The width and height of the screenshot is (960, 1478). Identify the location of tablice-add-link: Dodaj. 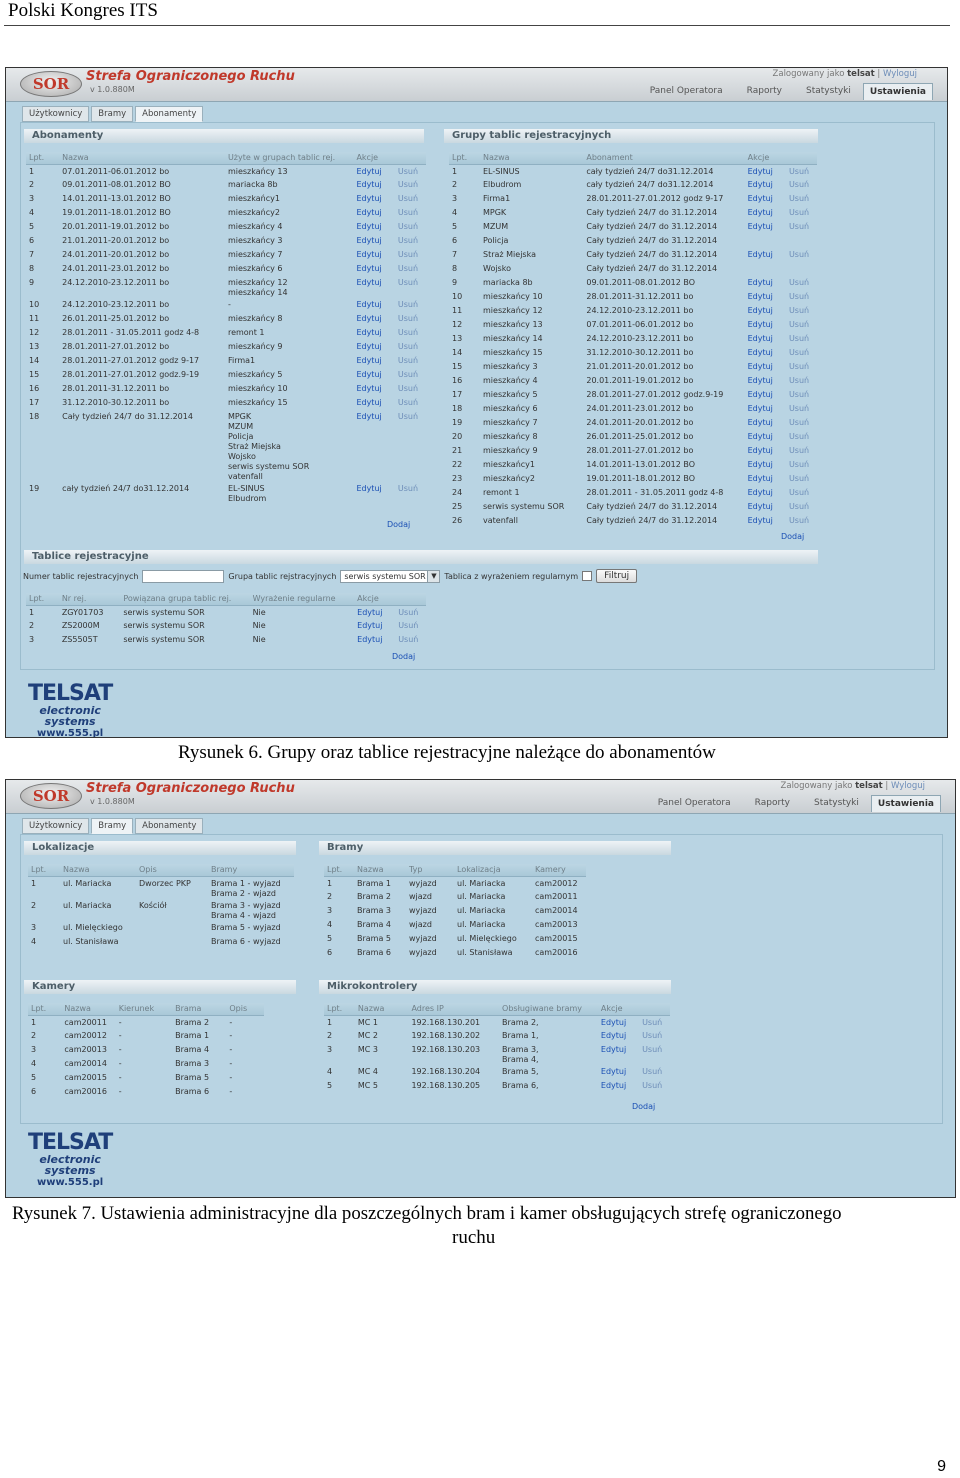
(403, 656).